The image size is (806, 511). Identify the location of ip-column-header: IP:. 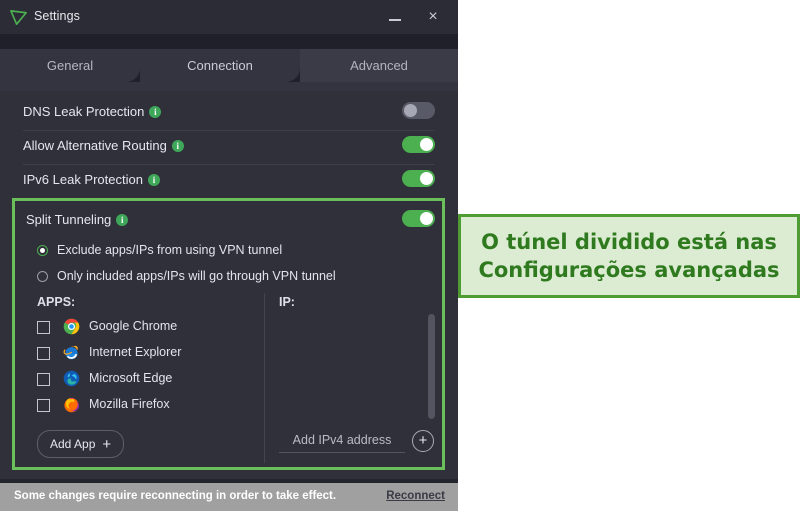
(287, 302).